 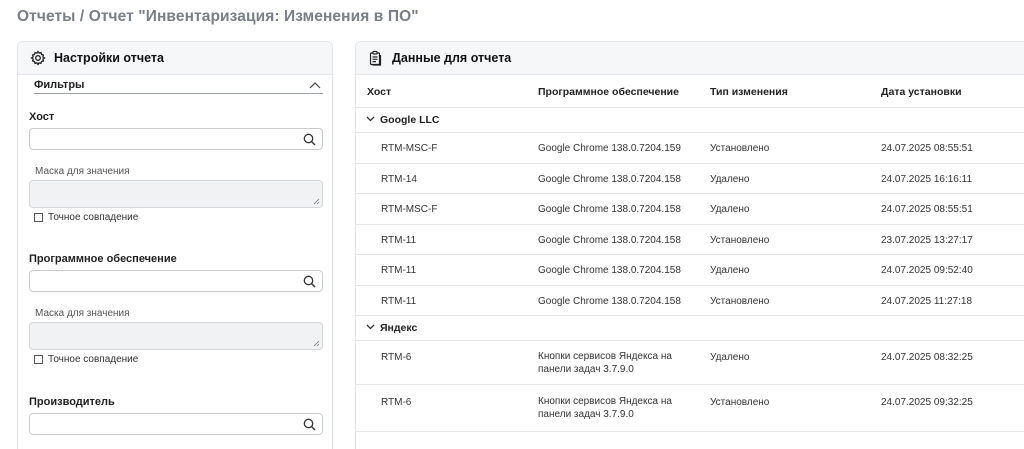 I want to click on host-search-box, so click(x=176, y=139).